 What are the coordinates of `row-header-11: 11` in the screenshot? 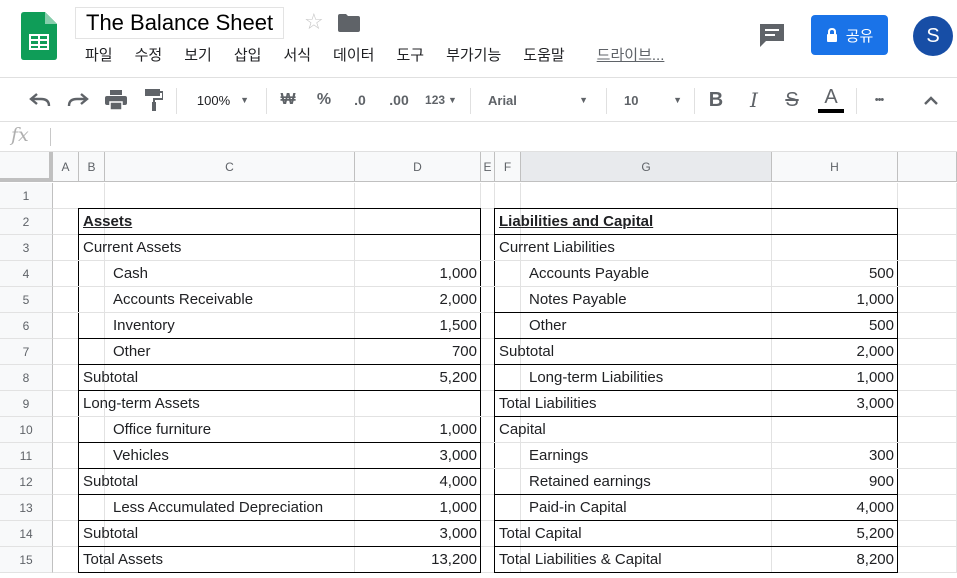 It's located at (26, 456).